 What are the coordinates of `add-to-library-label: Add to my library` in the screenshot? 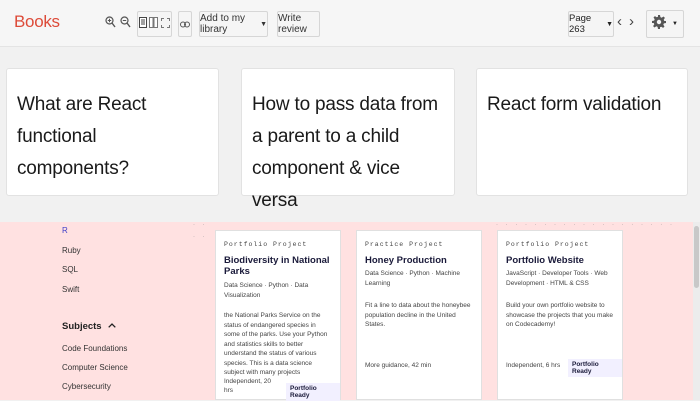 It's located at (223, 24).